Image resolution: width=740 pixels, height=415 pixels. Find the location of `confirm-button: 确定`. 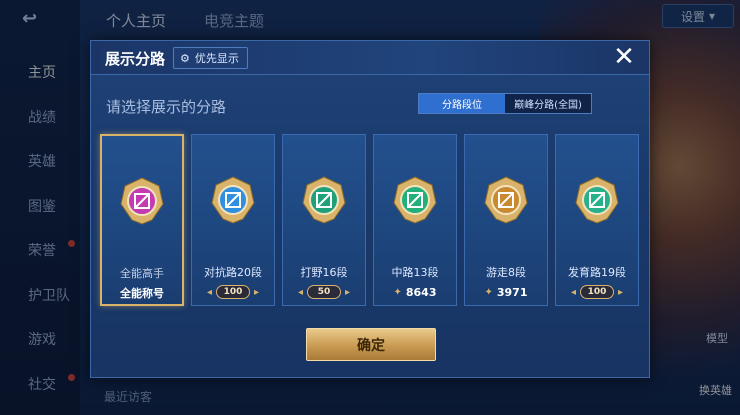

confirm-button: 确定 is located at coordinates (371, 344).